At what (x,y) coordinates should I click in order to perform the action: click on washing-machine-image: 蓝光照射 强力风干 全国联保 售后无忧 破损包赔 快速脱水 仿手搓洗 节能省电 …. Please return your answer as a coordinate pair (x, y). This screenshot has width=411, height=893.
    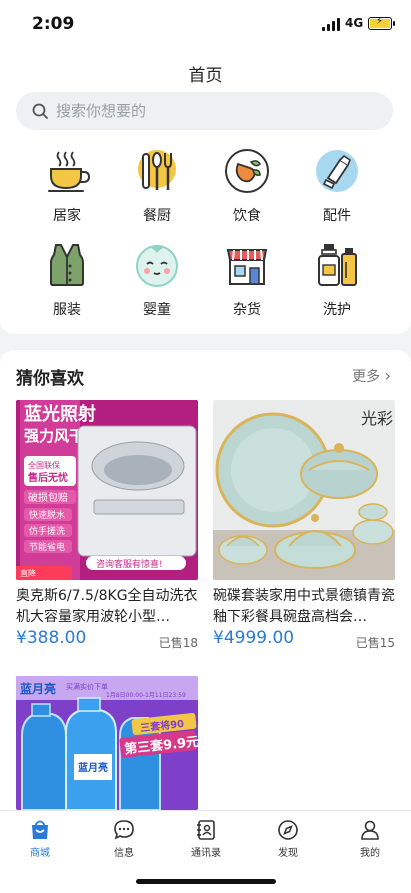
    Looking at the image, I should click on (107, 490).